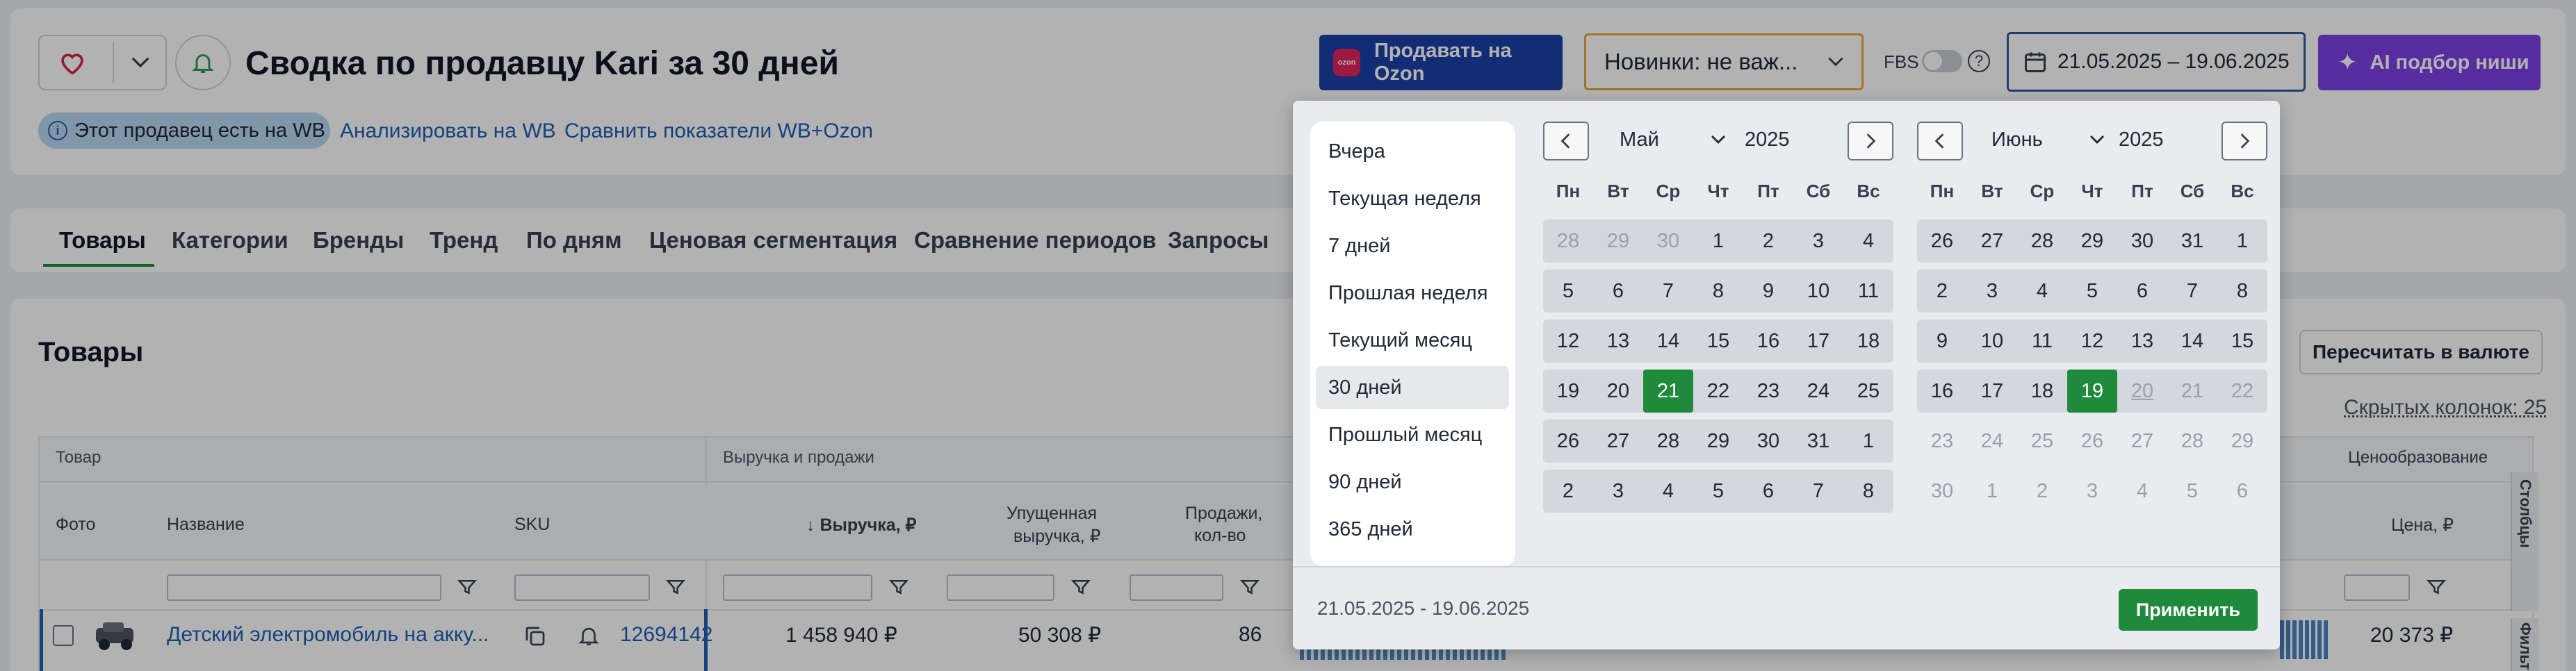  What do you see at coordinates (2244, 141) in the screenshot?
I see `next-month-button` at bounding box center [2244, 141].